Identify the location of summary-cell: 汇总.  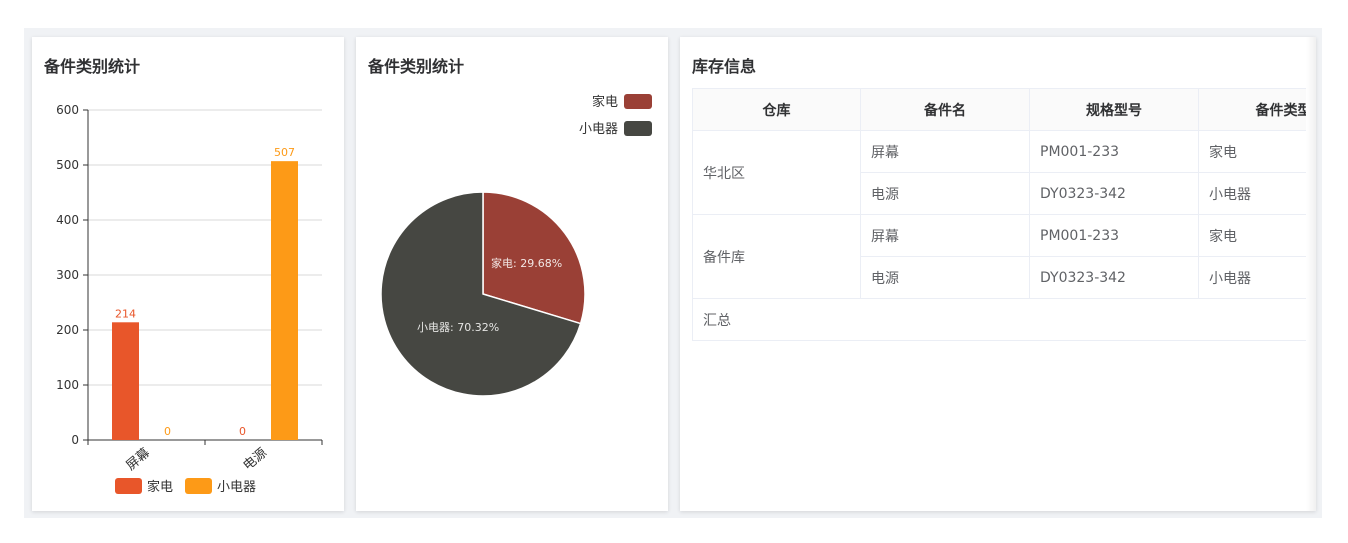
(999, 319).